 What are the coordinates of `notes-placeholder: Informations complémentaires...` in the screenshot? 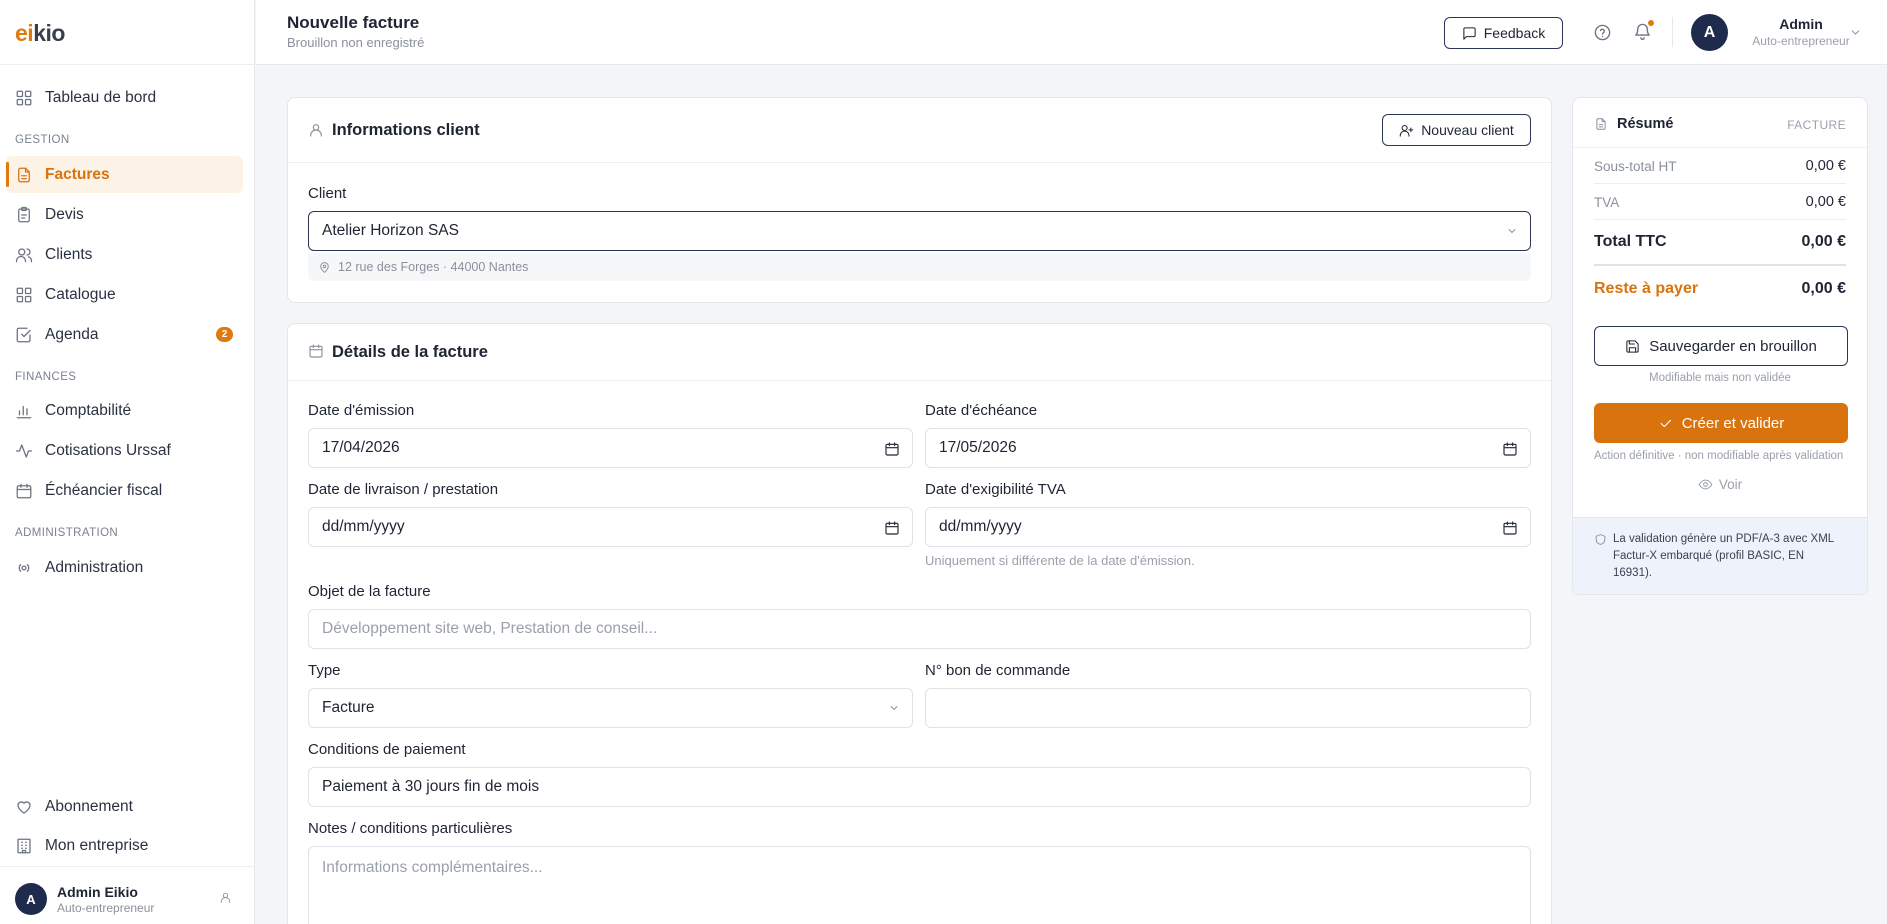 It's located at (432, 867).